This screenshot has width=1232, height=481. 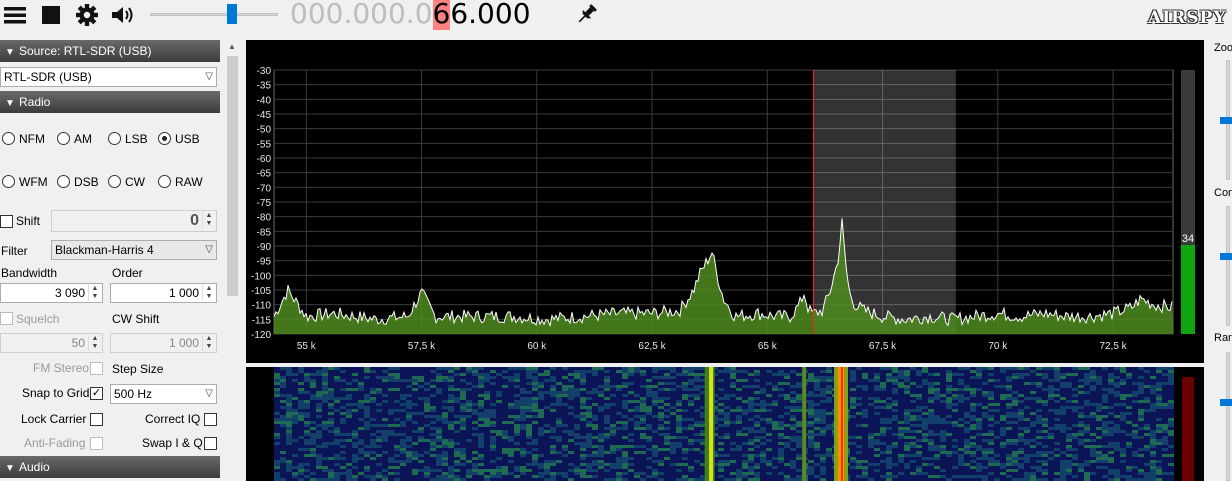 I want to click on mode-radio-wfm, so click(x=8, y=181).